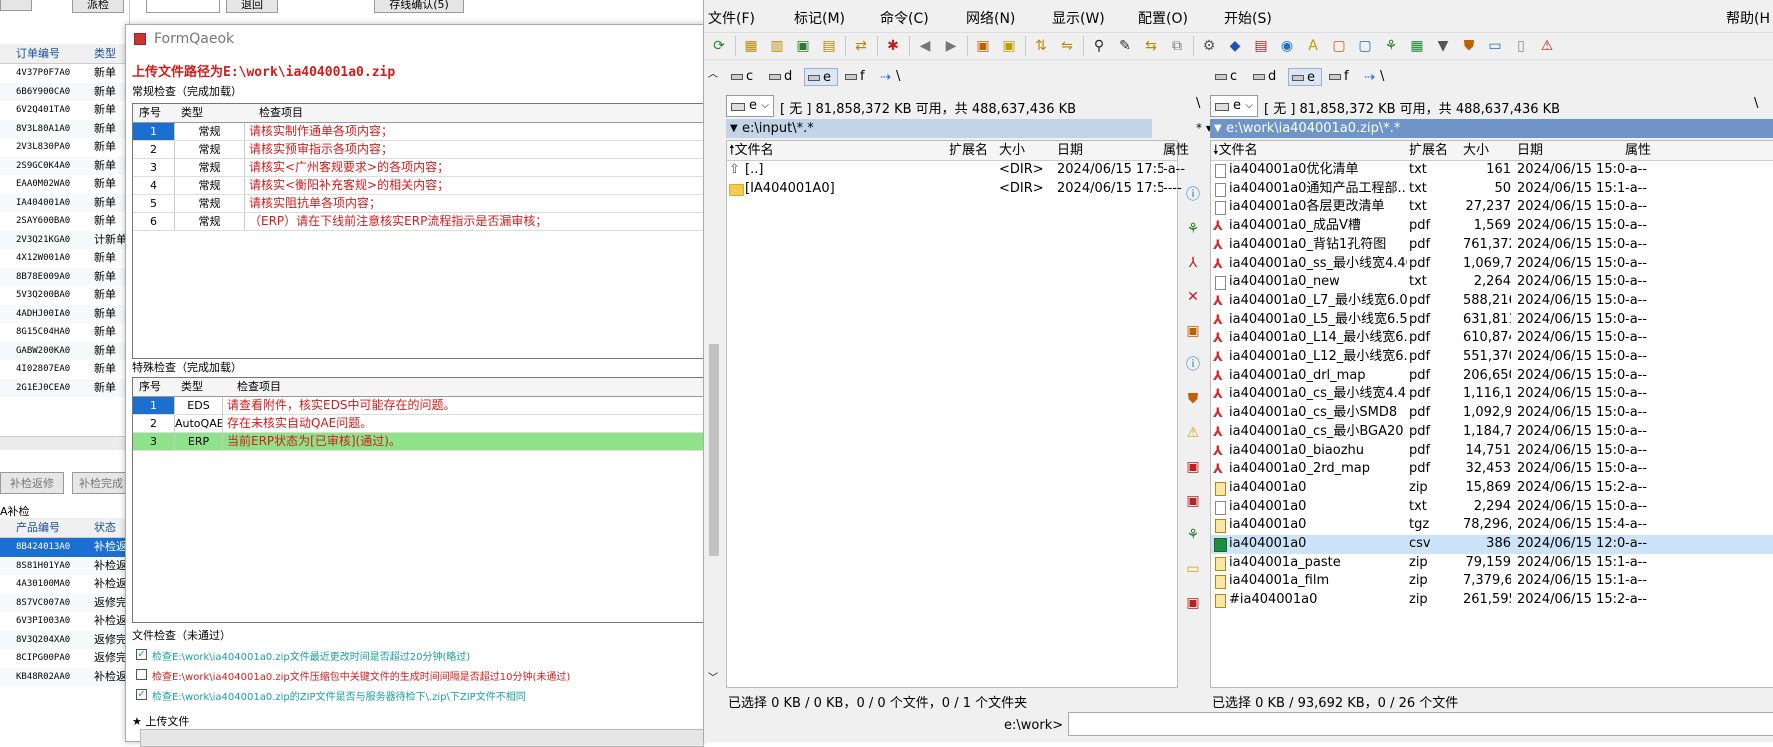  What do you see at coordinates (745, 77) in the screenshot?
I see `drive-button-c: c` at bounding box center [745, 77].